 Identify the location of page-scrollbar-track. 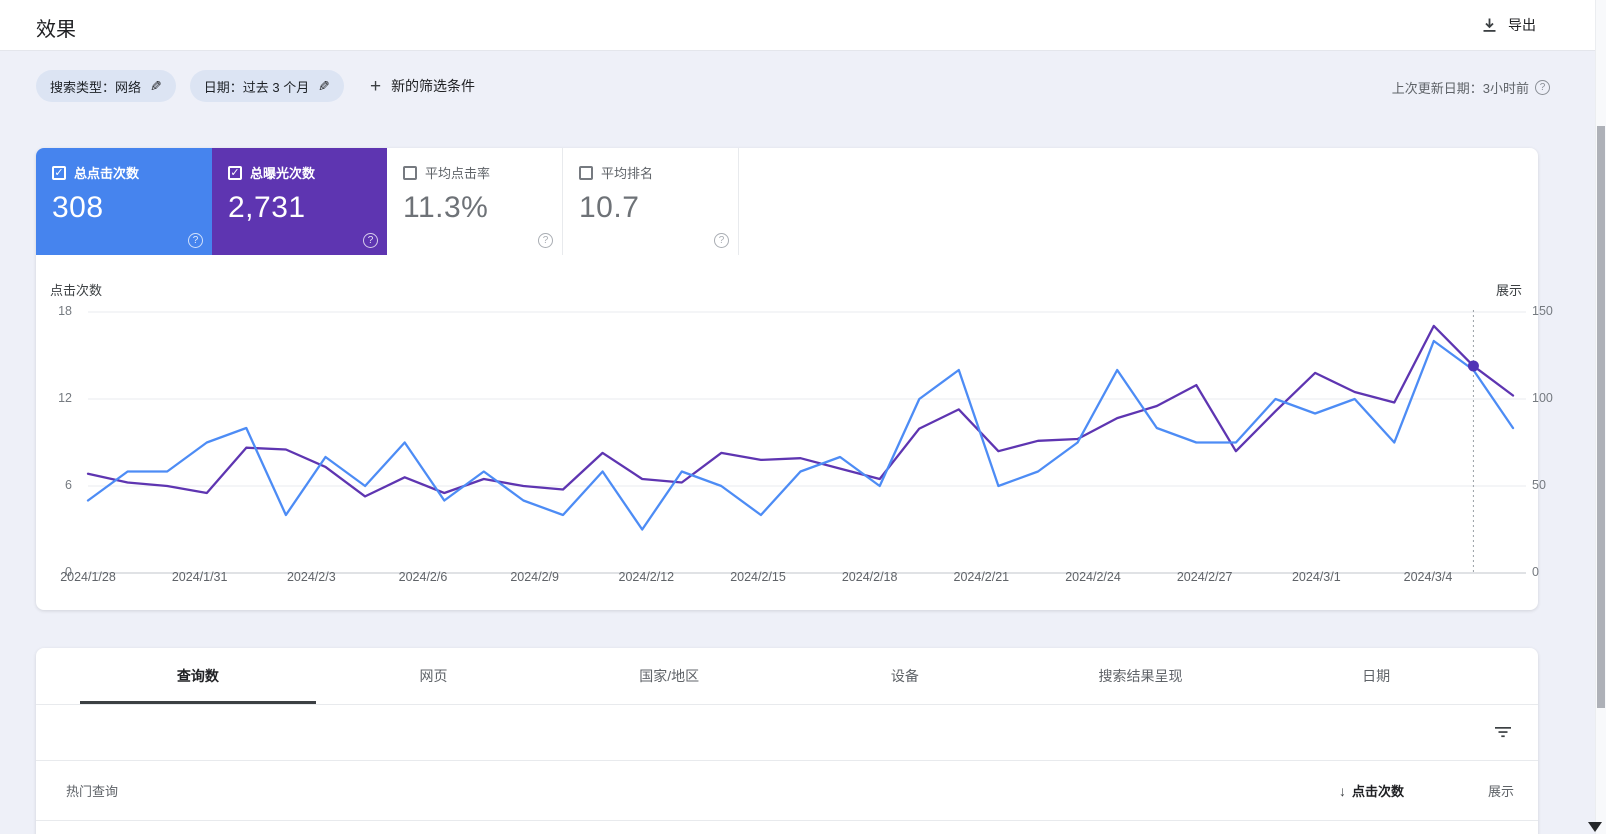
(1600, 417).